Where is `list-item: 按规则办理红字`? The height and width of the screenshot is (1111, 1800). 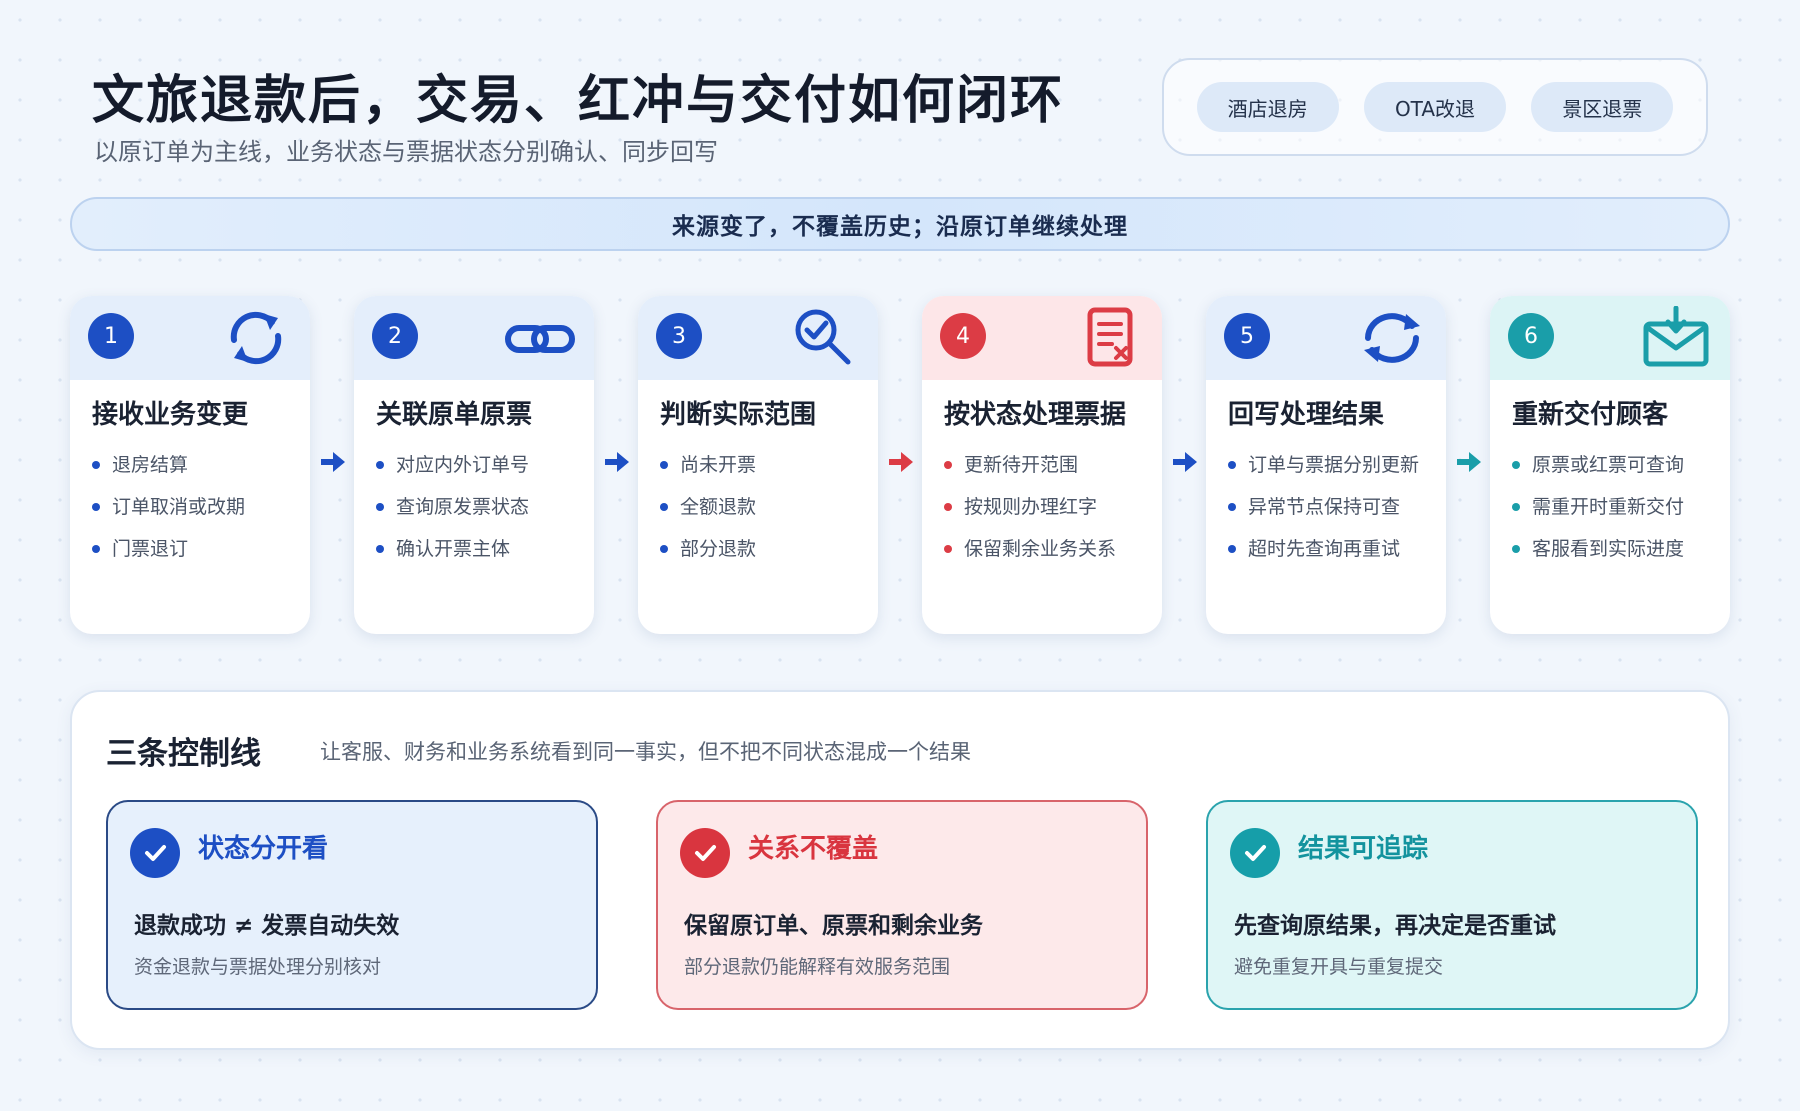
list-item: 按规则办理红字 is located at coordinates (1030, 507).